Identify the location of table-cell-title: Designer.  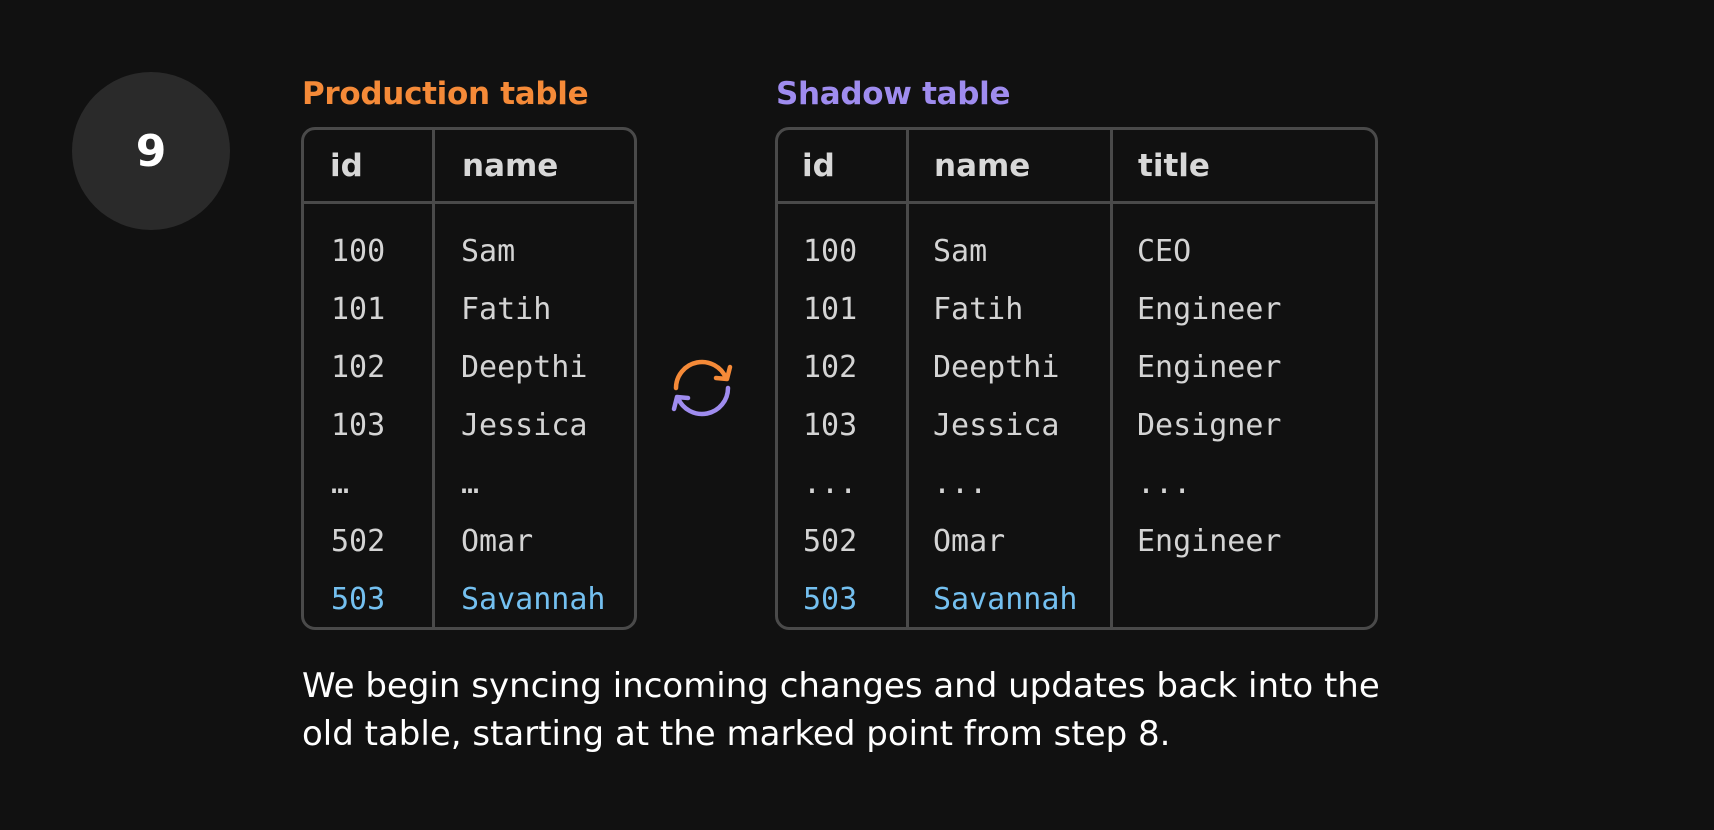
(1209, 425).